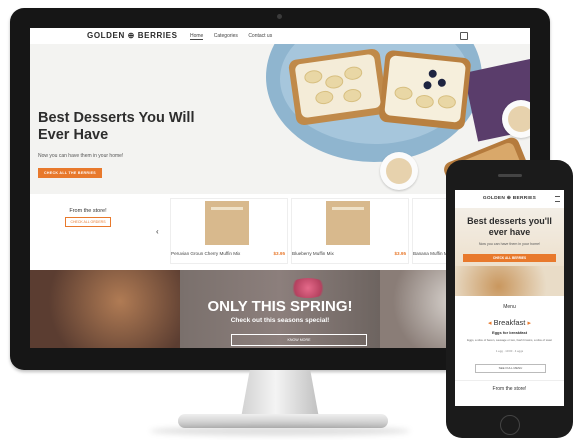  Describe the element at coordinates (509, 393) in the screenshot. I see `phone-store-section: From the store!` at that location.